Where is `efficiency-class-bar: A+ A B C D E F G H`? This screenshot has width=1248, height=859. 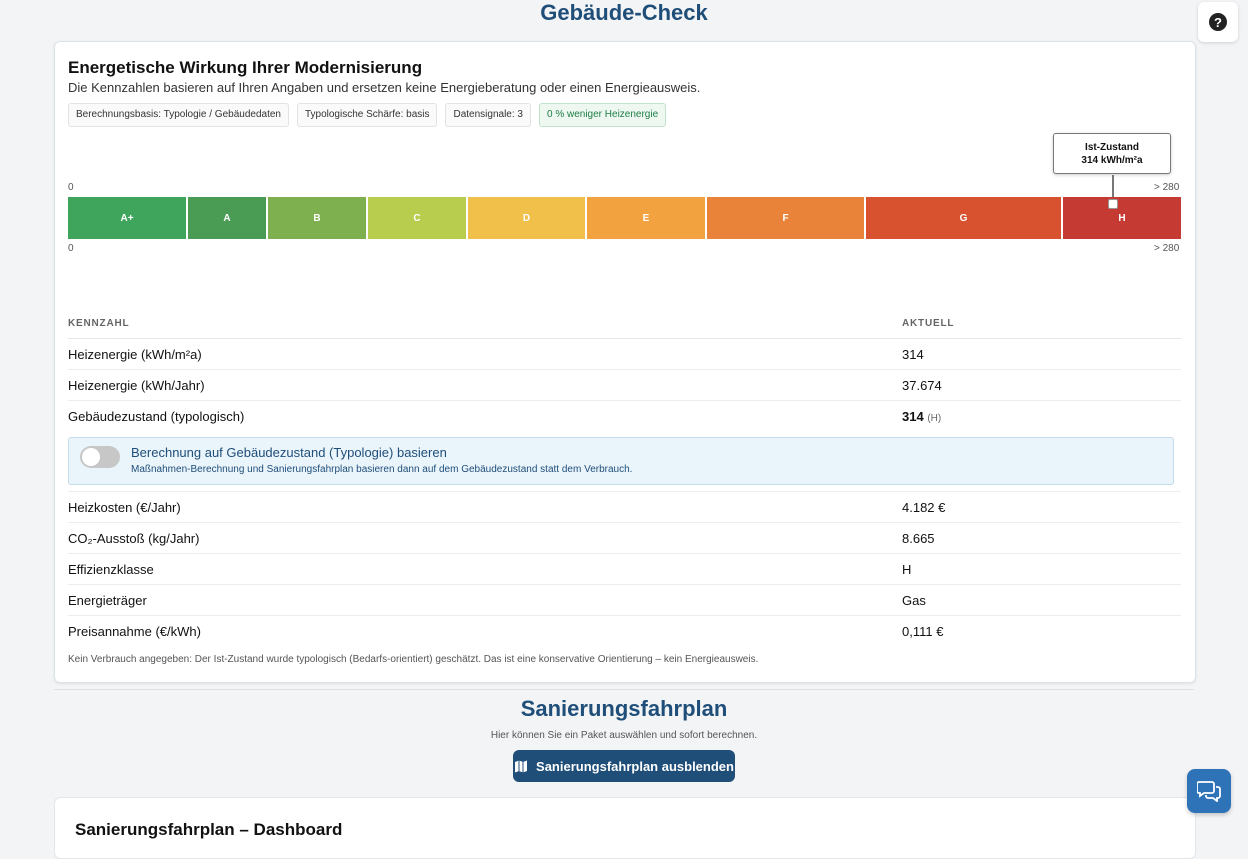 efficiency-class-bar: A+ A B C D E F G H is located at coordinates (624, 218).